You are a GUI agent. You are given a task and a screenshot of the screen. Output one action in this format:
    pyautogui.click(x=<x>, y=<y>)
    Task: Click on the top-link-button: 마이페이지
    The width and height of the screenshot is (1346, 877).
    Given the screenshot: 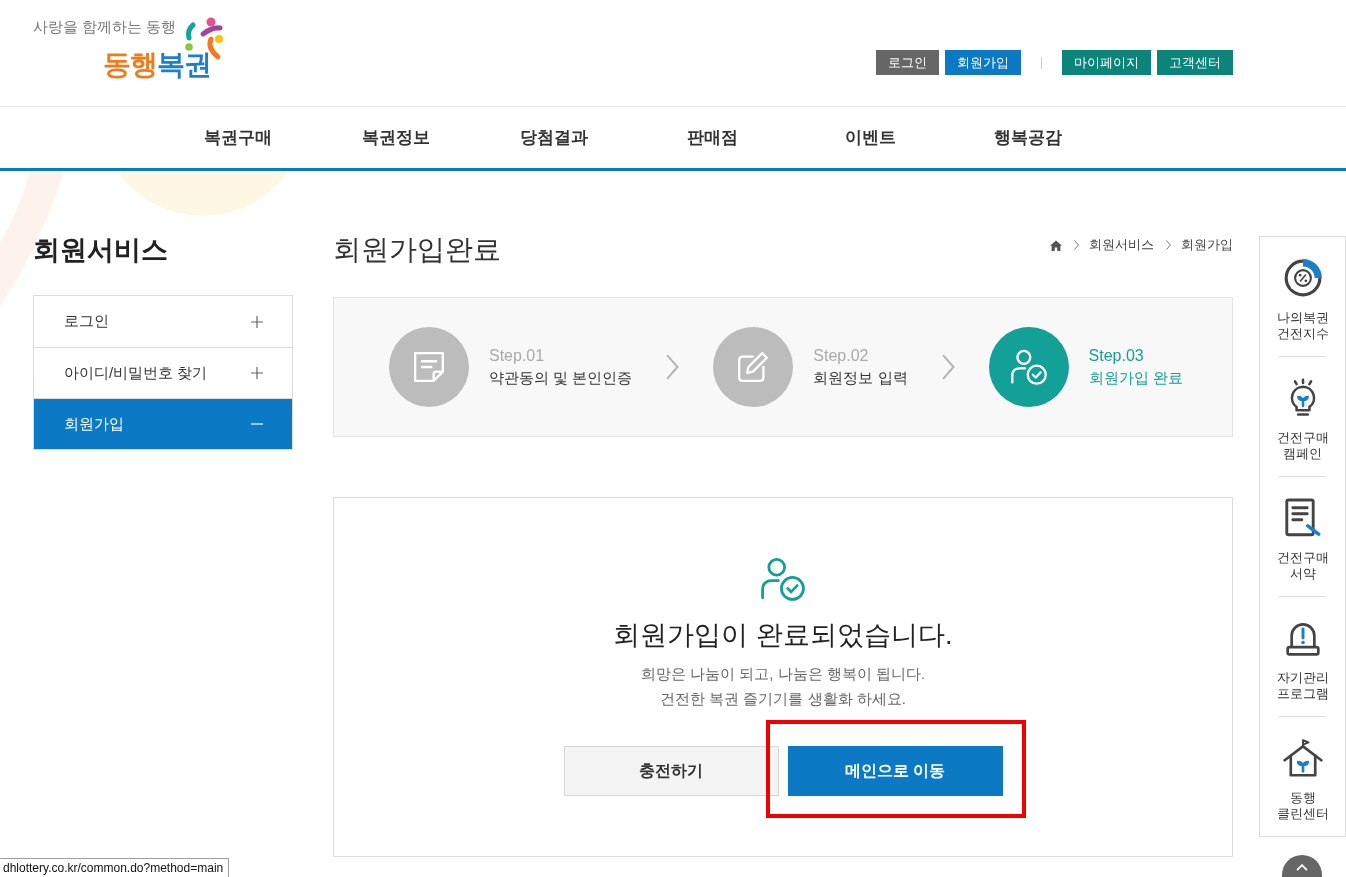 What is the action you would take?
    pyautogui.click(x=1106, y=62)
    